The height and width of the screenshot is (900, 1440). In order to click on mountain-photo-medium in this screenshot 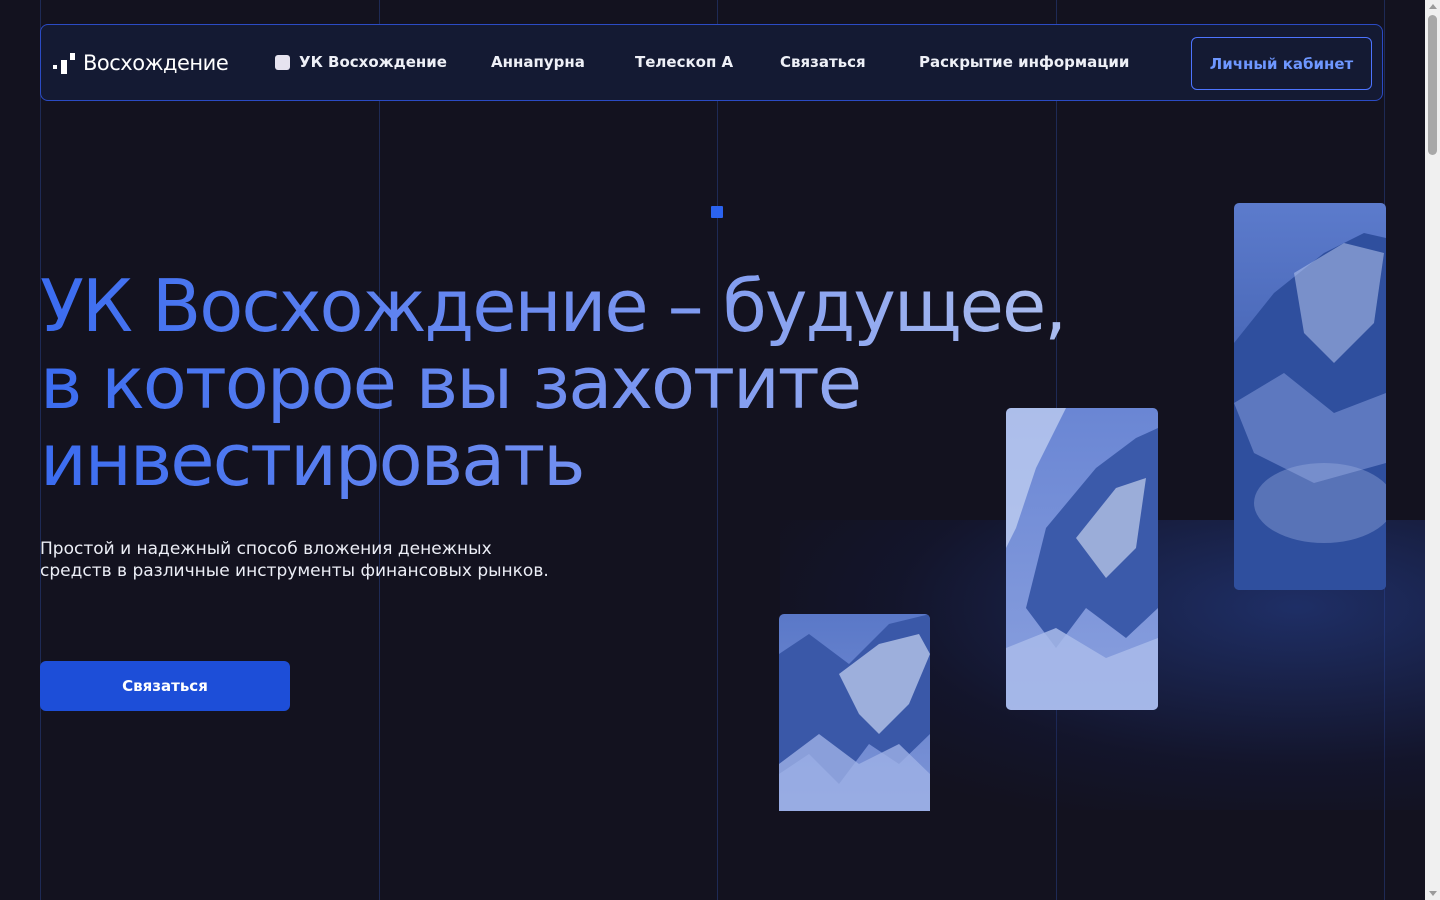, I will do `click(1082, 559)`.